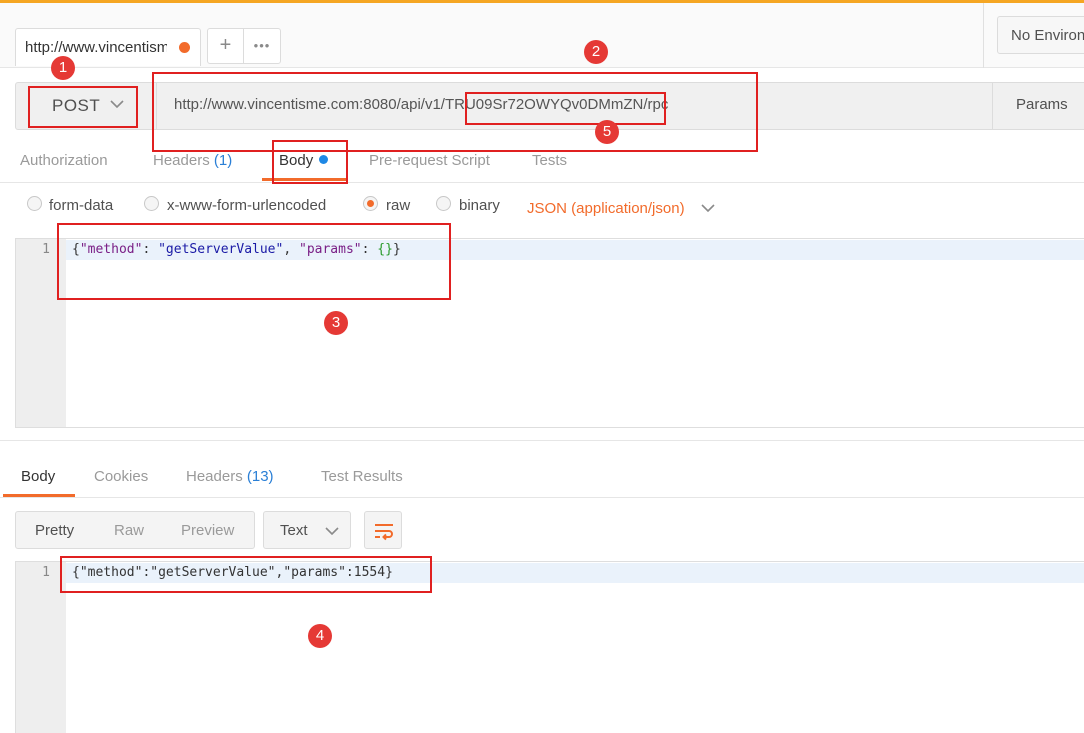  I want to click on unsaved-dot-icon, so click(184, 47).